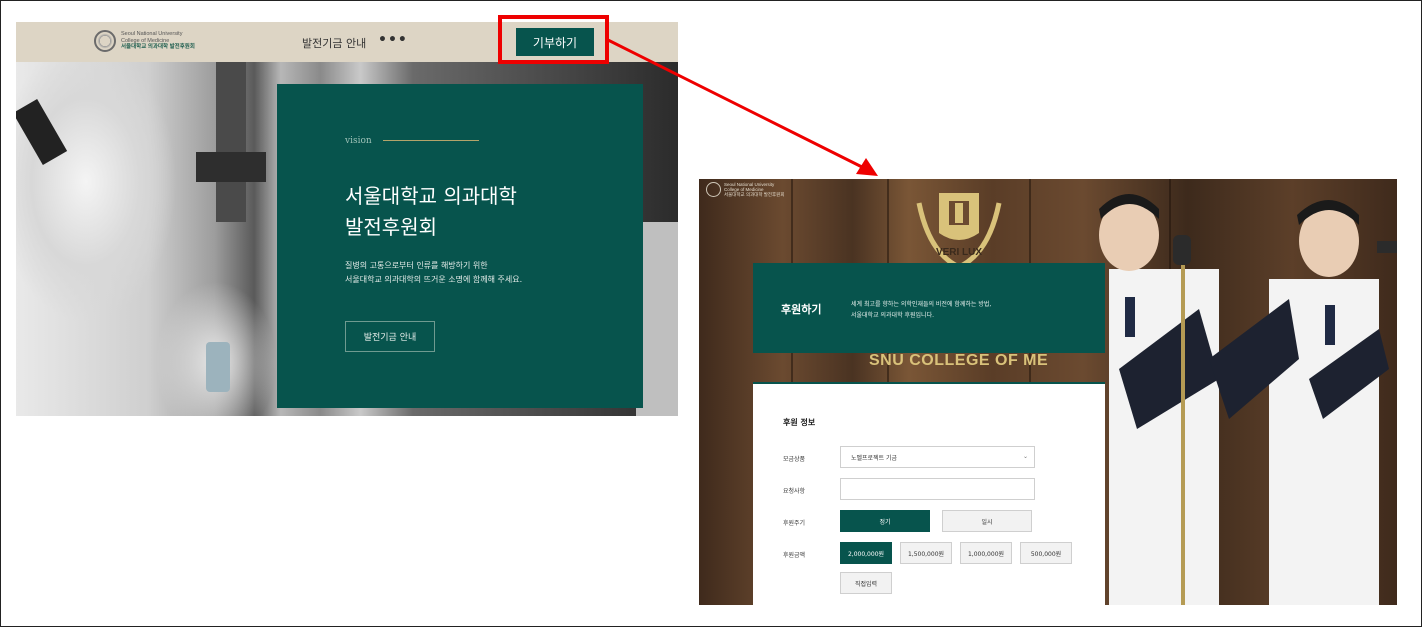  I want to click on form-section-title: 후원 정보, so click(799, 422).